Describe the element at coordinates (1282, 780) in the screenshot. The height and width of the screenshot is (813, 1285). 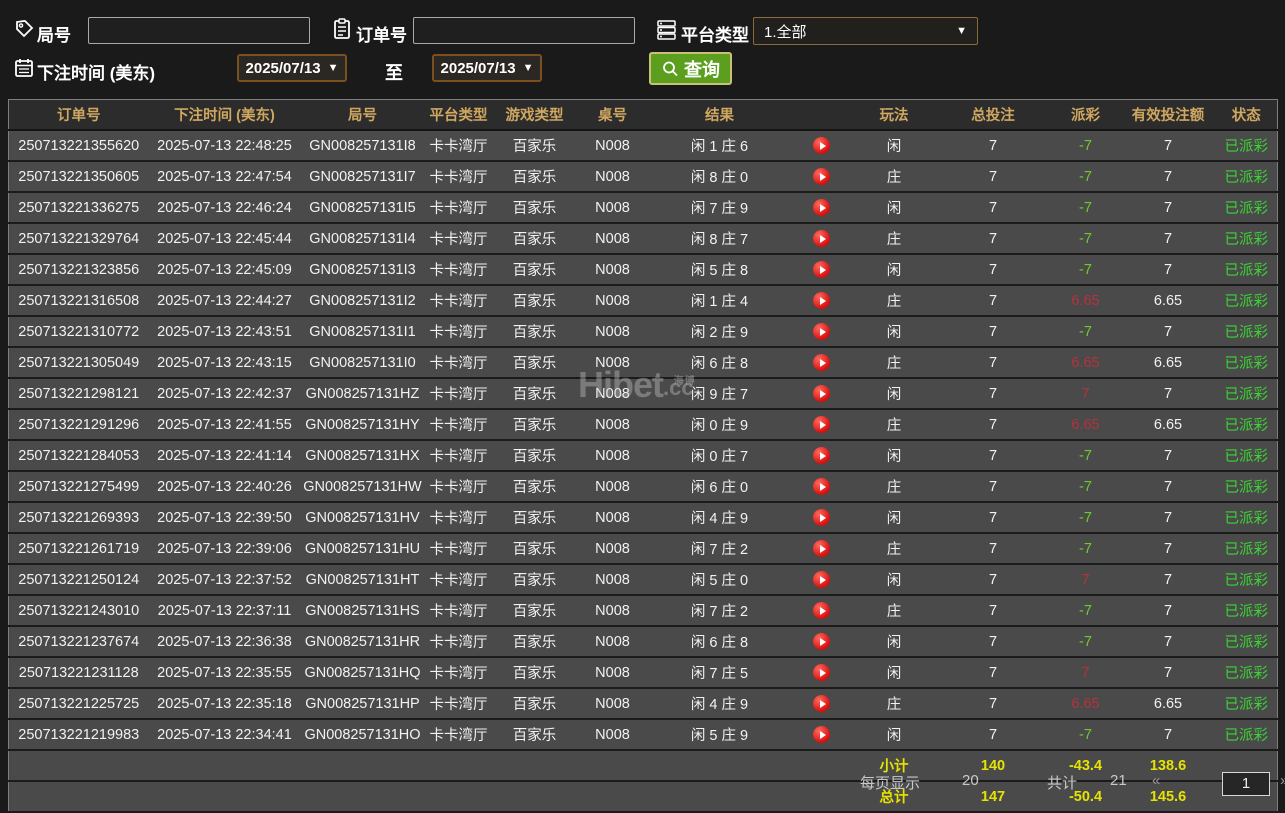
I see `next-page-button: »` at that location.